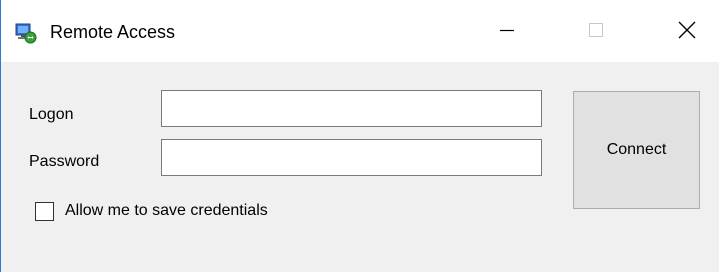 The image size is (719, 272). Describe the element at coordinates (166, 211) in the screenshot. I see `save-credentials-label: Allow me to save credentials` at that location.